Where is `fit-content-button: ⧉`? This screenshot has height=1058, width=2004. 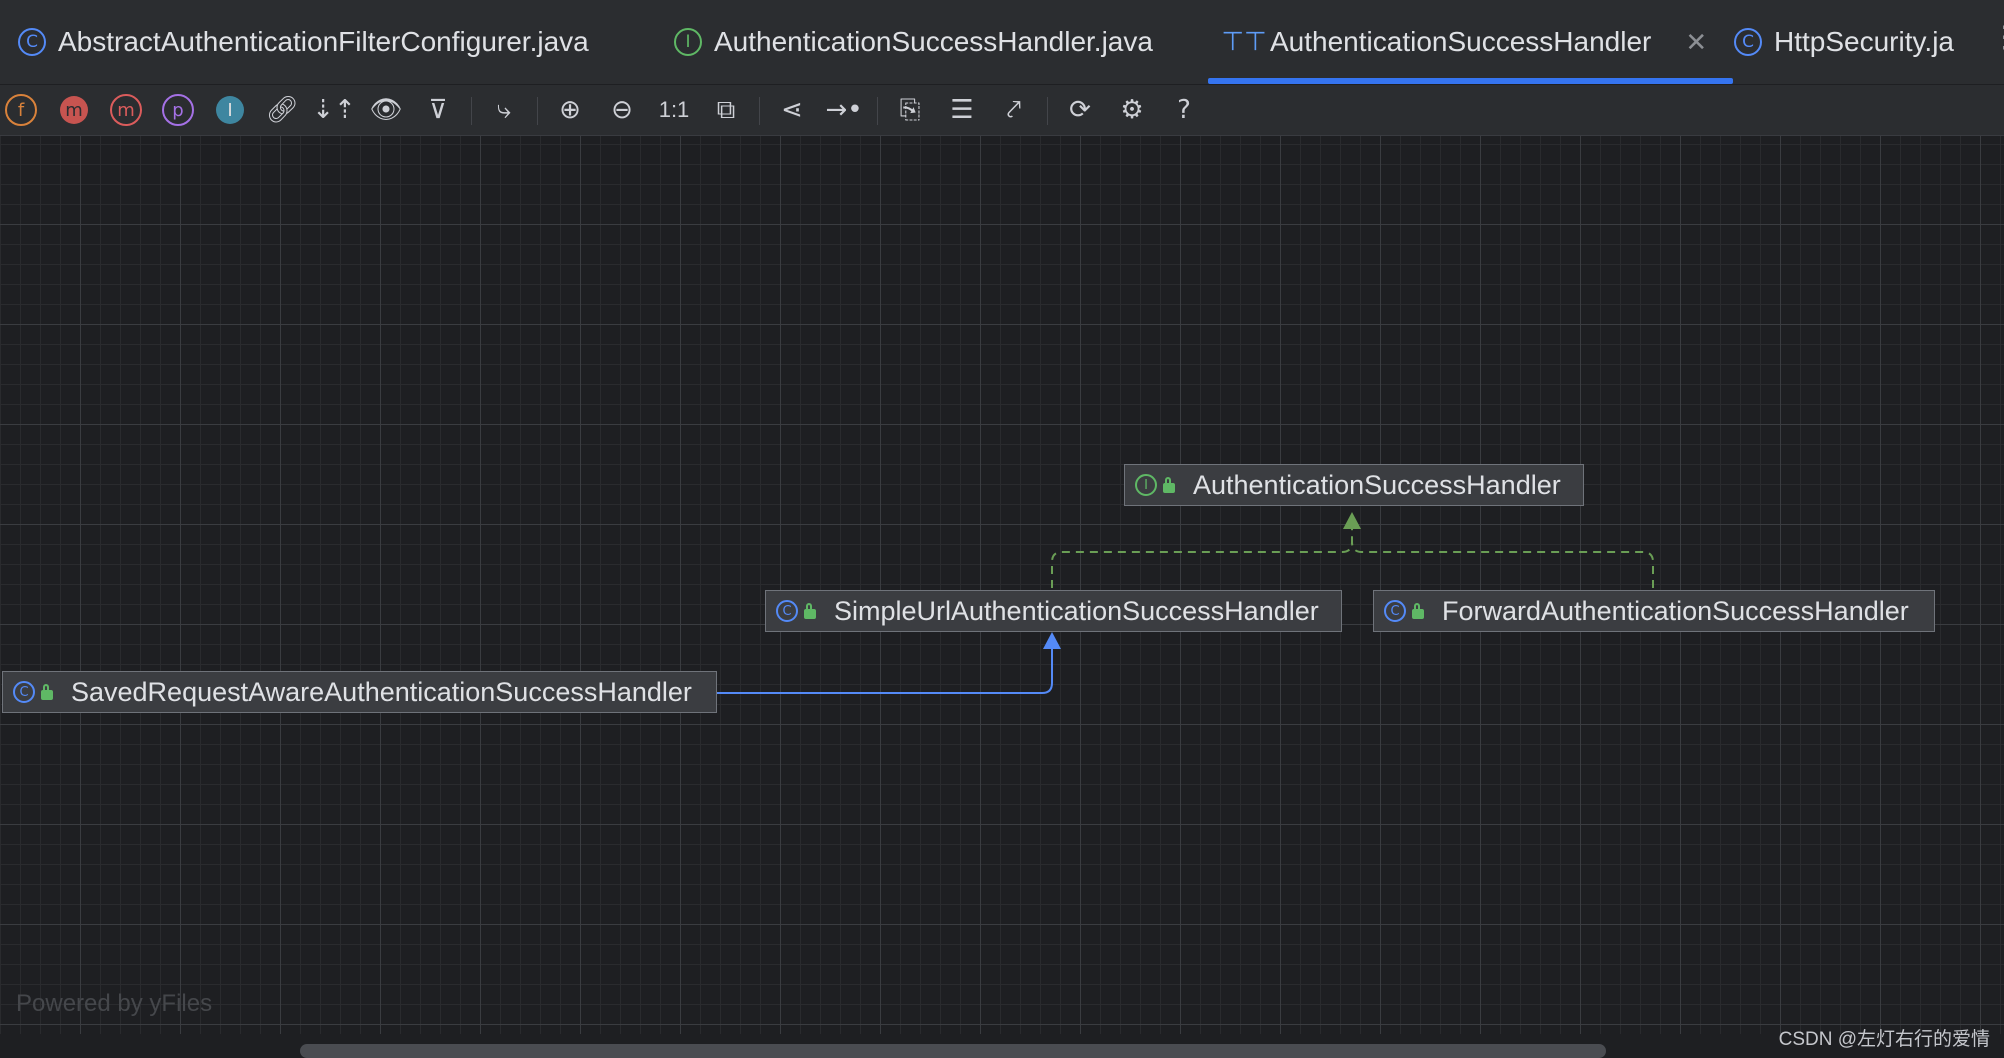 fit-content-button: ⧉ is located at coordinates (726, 110).